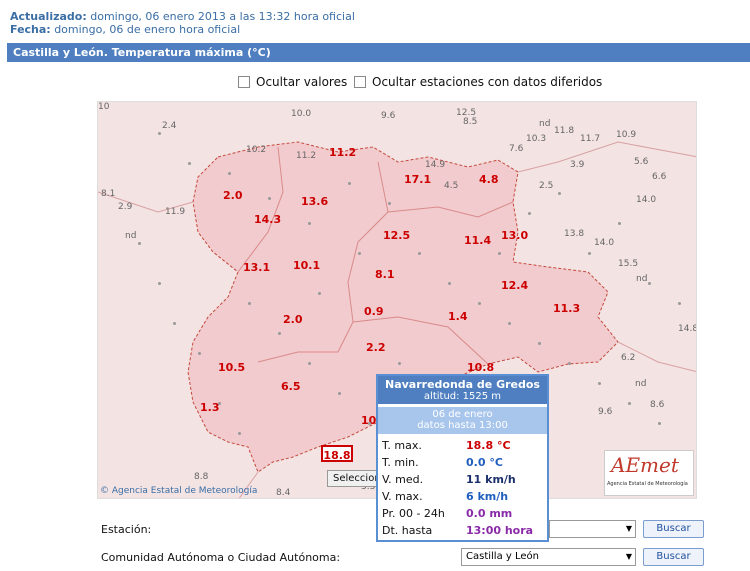  Describe the element at coordinates (628, 358) in the screenshot. I see `neighbor-station-label: 6.2` at that location.